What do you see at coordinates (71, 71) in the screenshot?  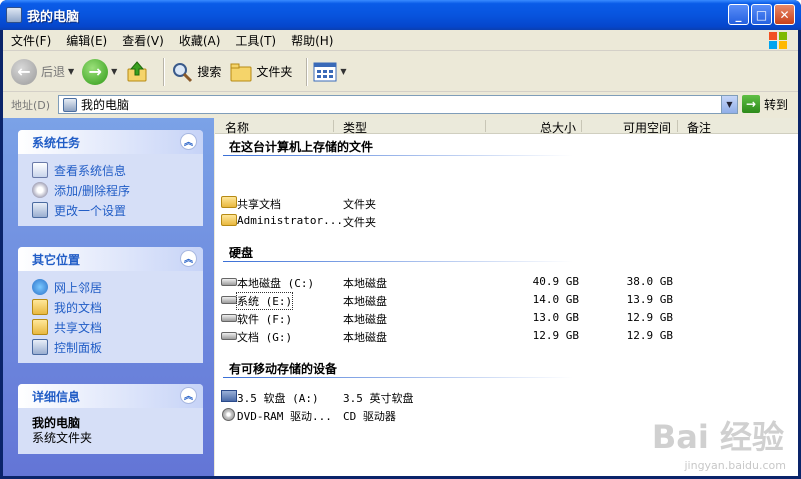 I see `back-dropdown-icon: ▼` at bounding box center [71, 71].